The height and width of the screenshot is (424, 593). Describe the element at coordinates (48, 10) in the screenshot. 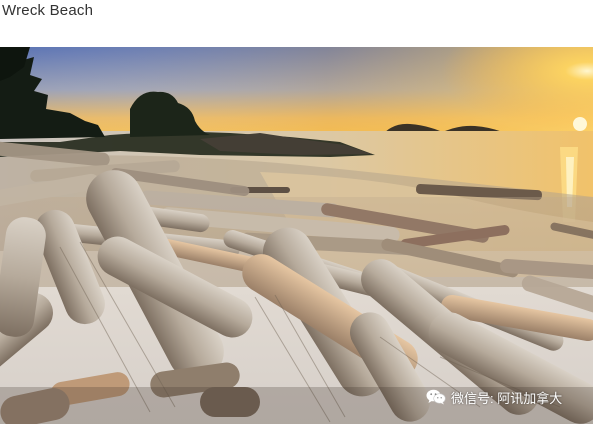

I see `page-title: Wreck Beach` at that location.